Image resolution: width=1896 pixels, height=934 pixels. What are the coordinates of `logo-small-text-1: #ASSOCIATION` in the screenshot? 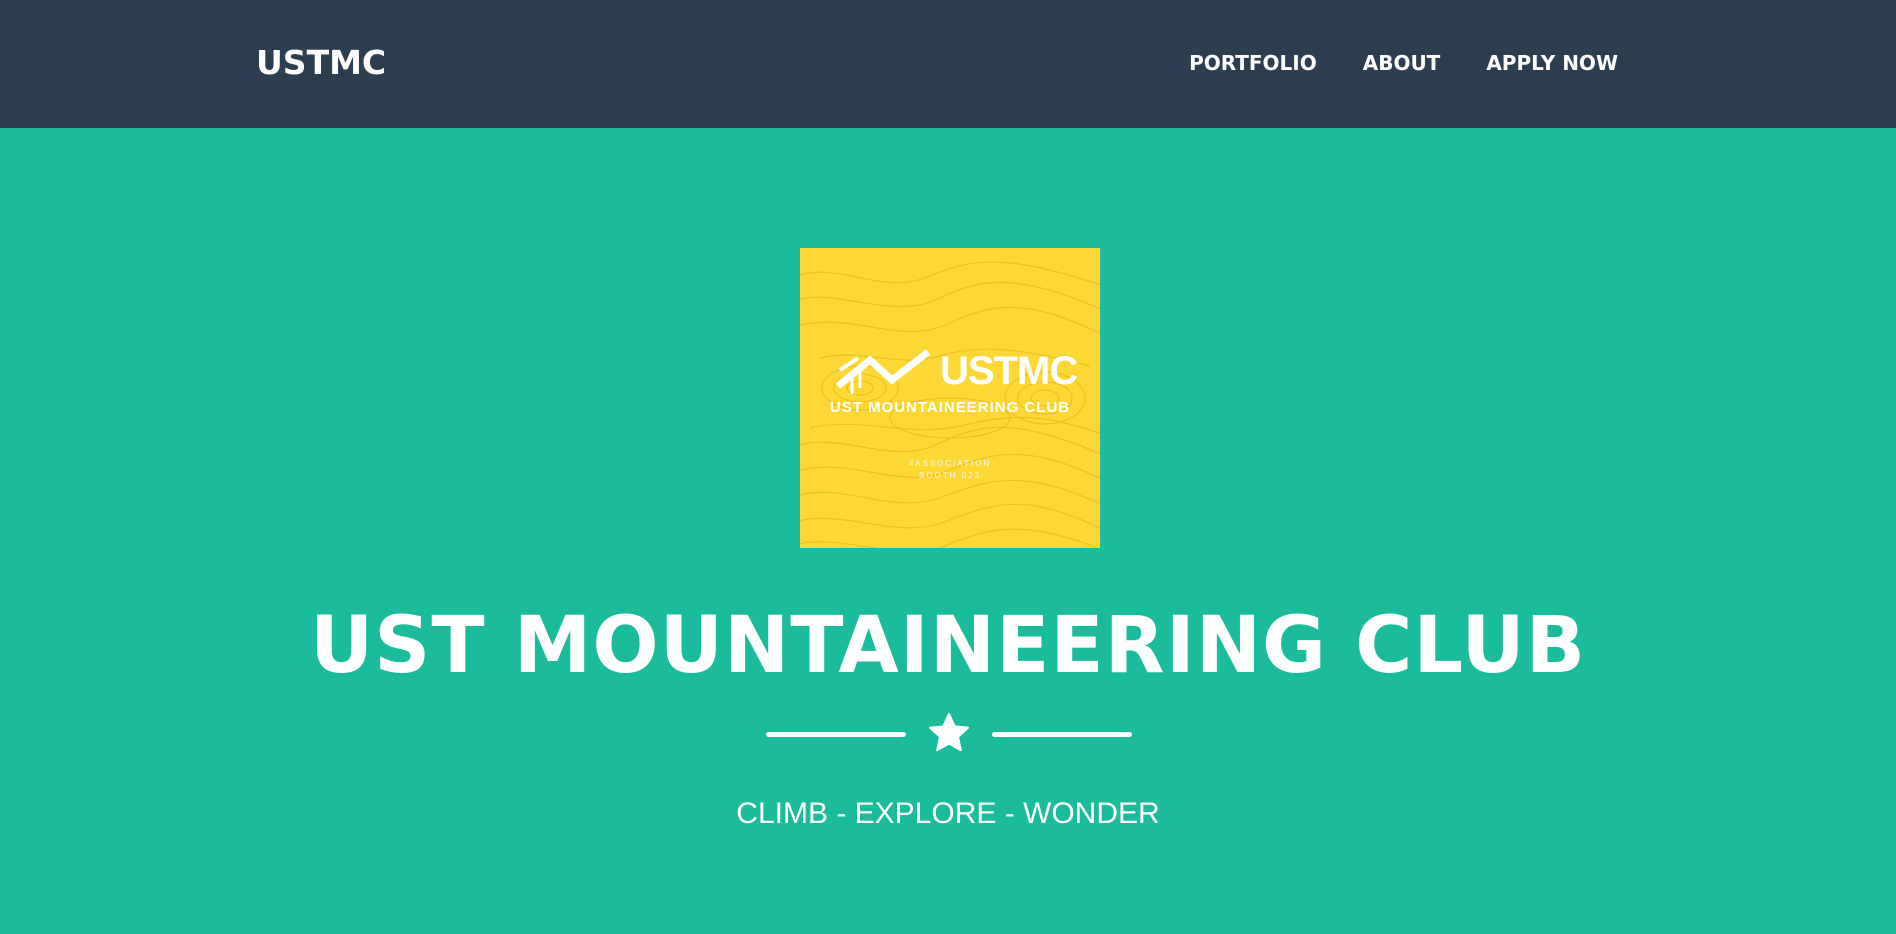 It's located at (950, 463).